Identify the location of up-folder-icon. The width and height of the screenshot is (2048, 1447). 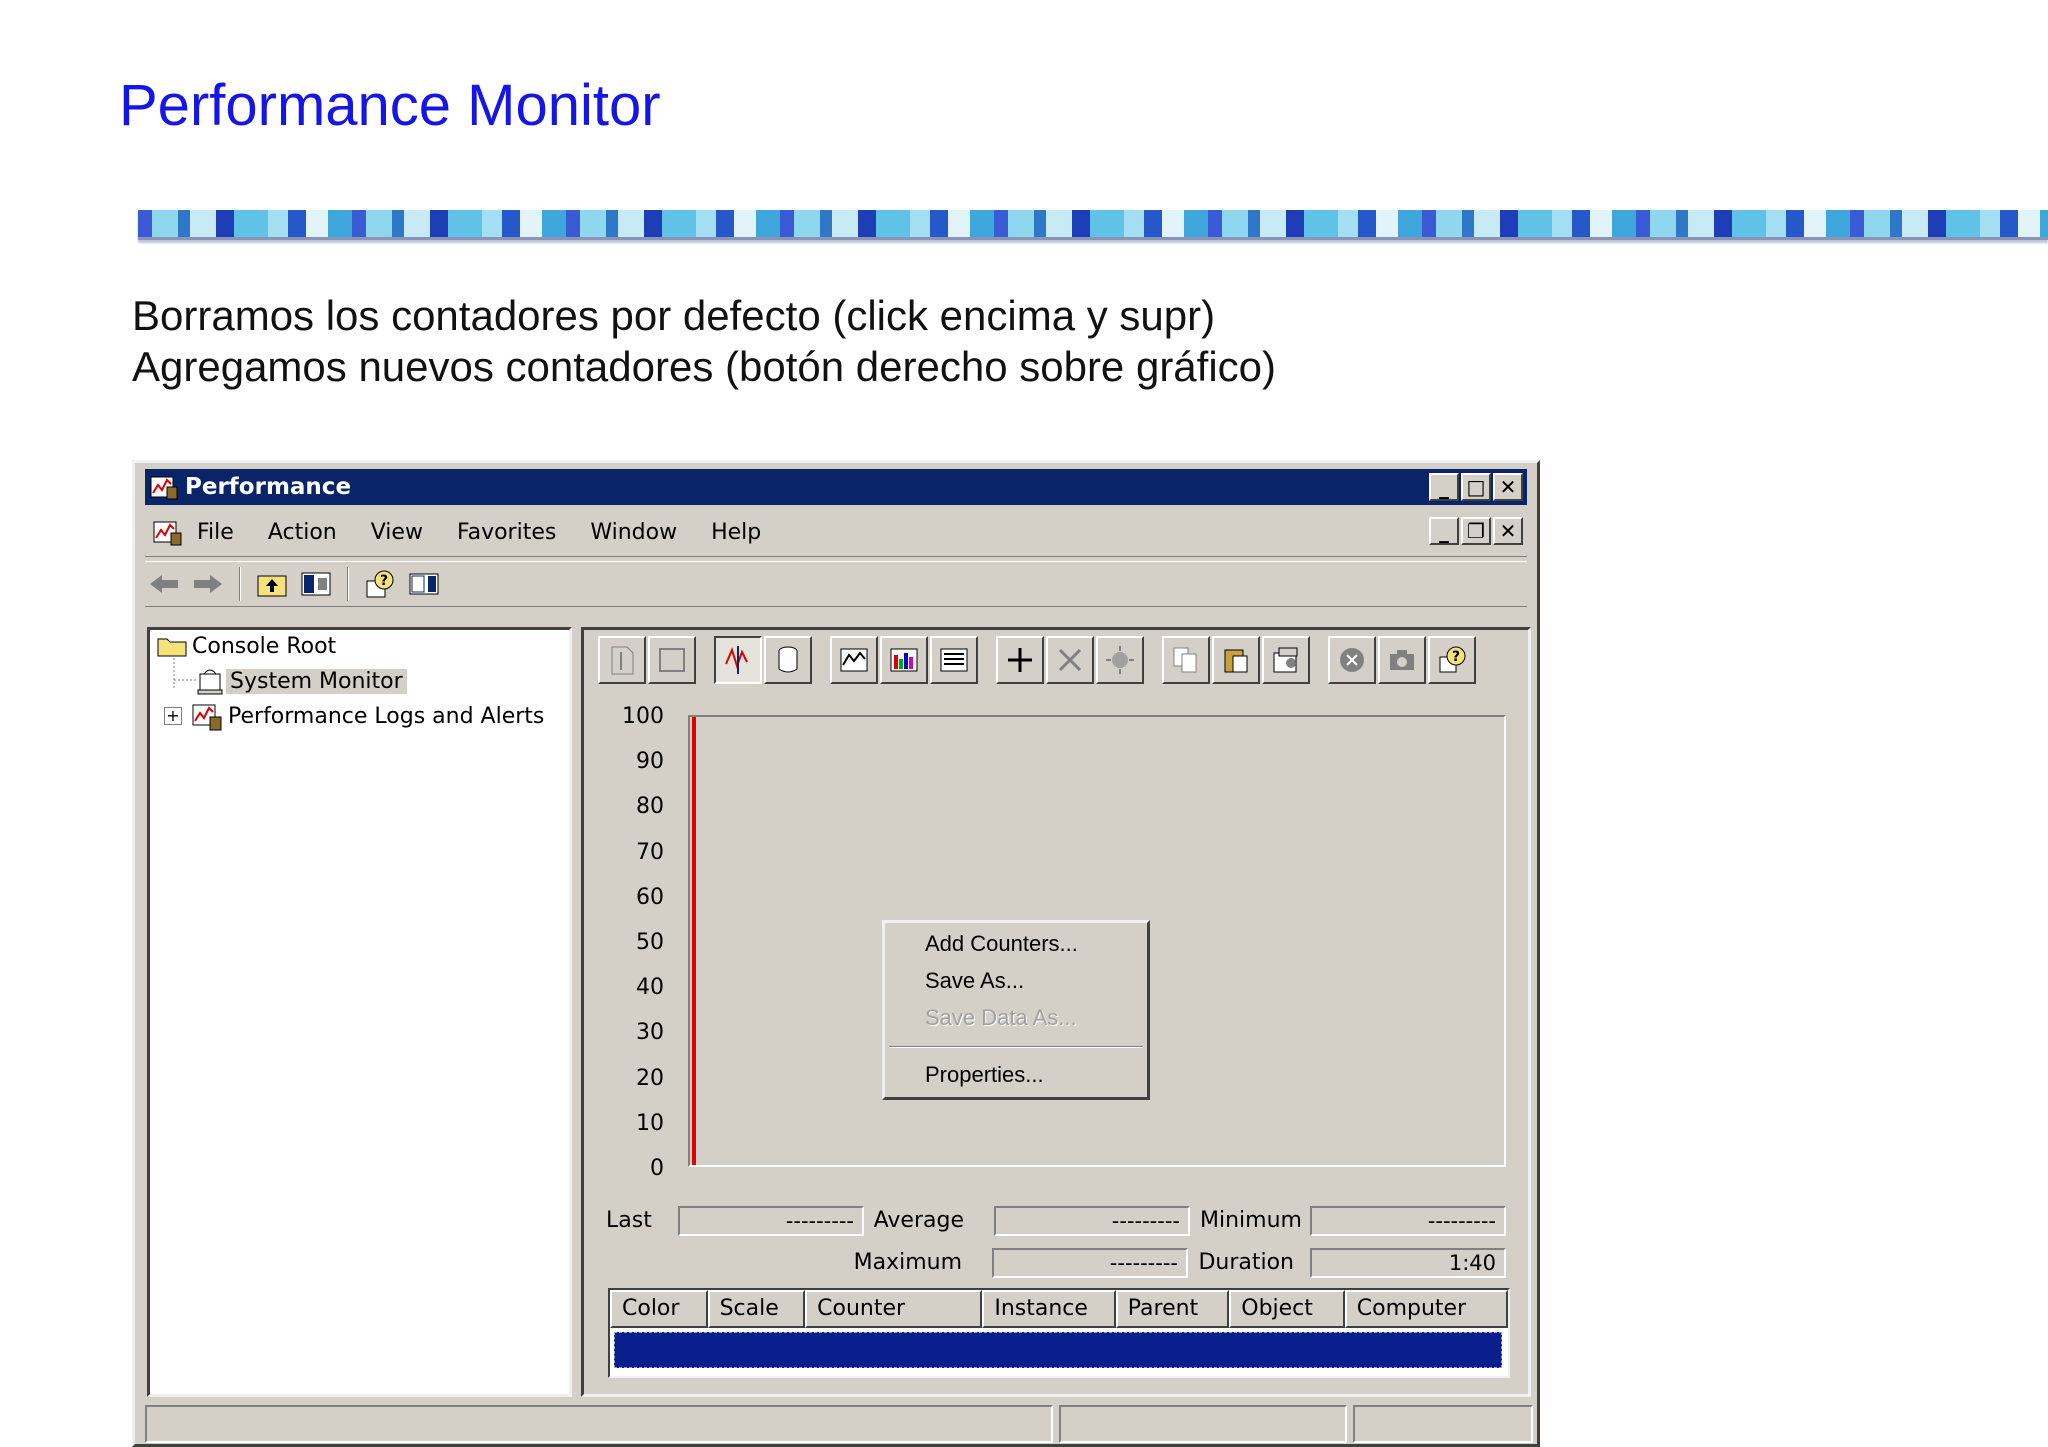
(272, 586).